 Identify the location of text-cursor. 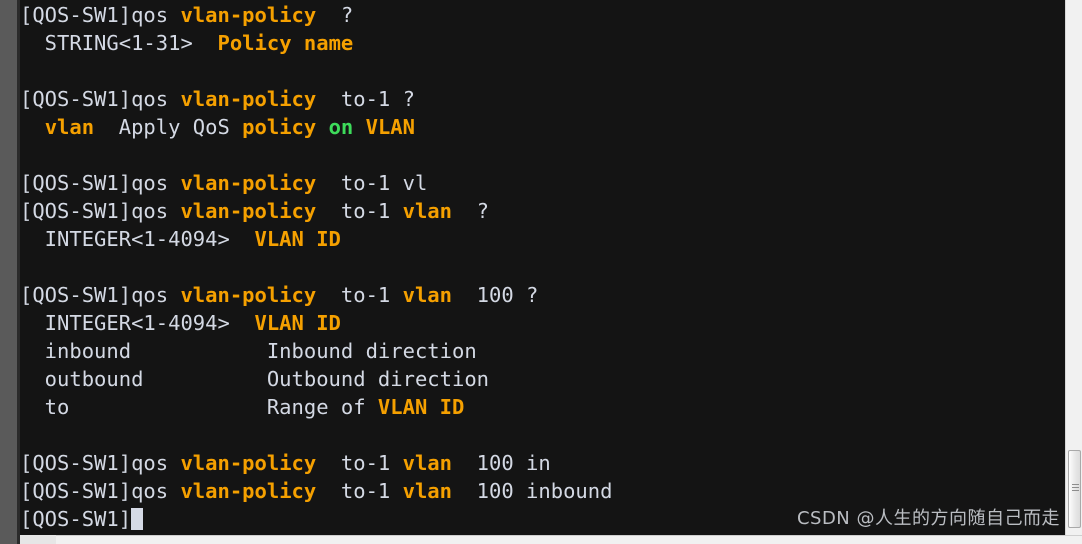
(137, 519).